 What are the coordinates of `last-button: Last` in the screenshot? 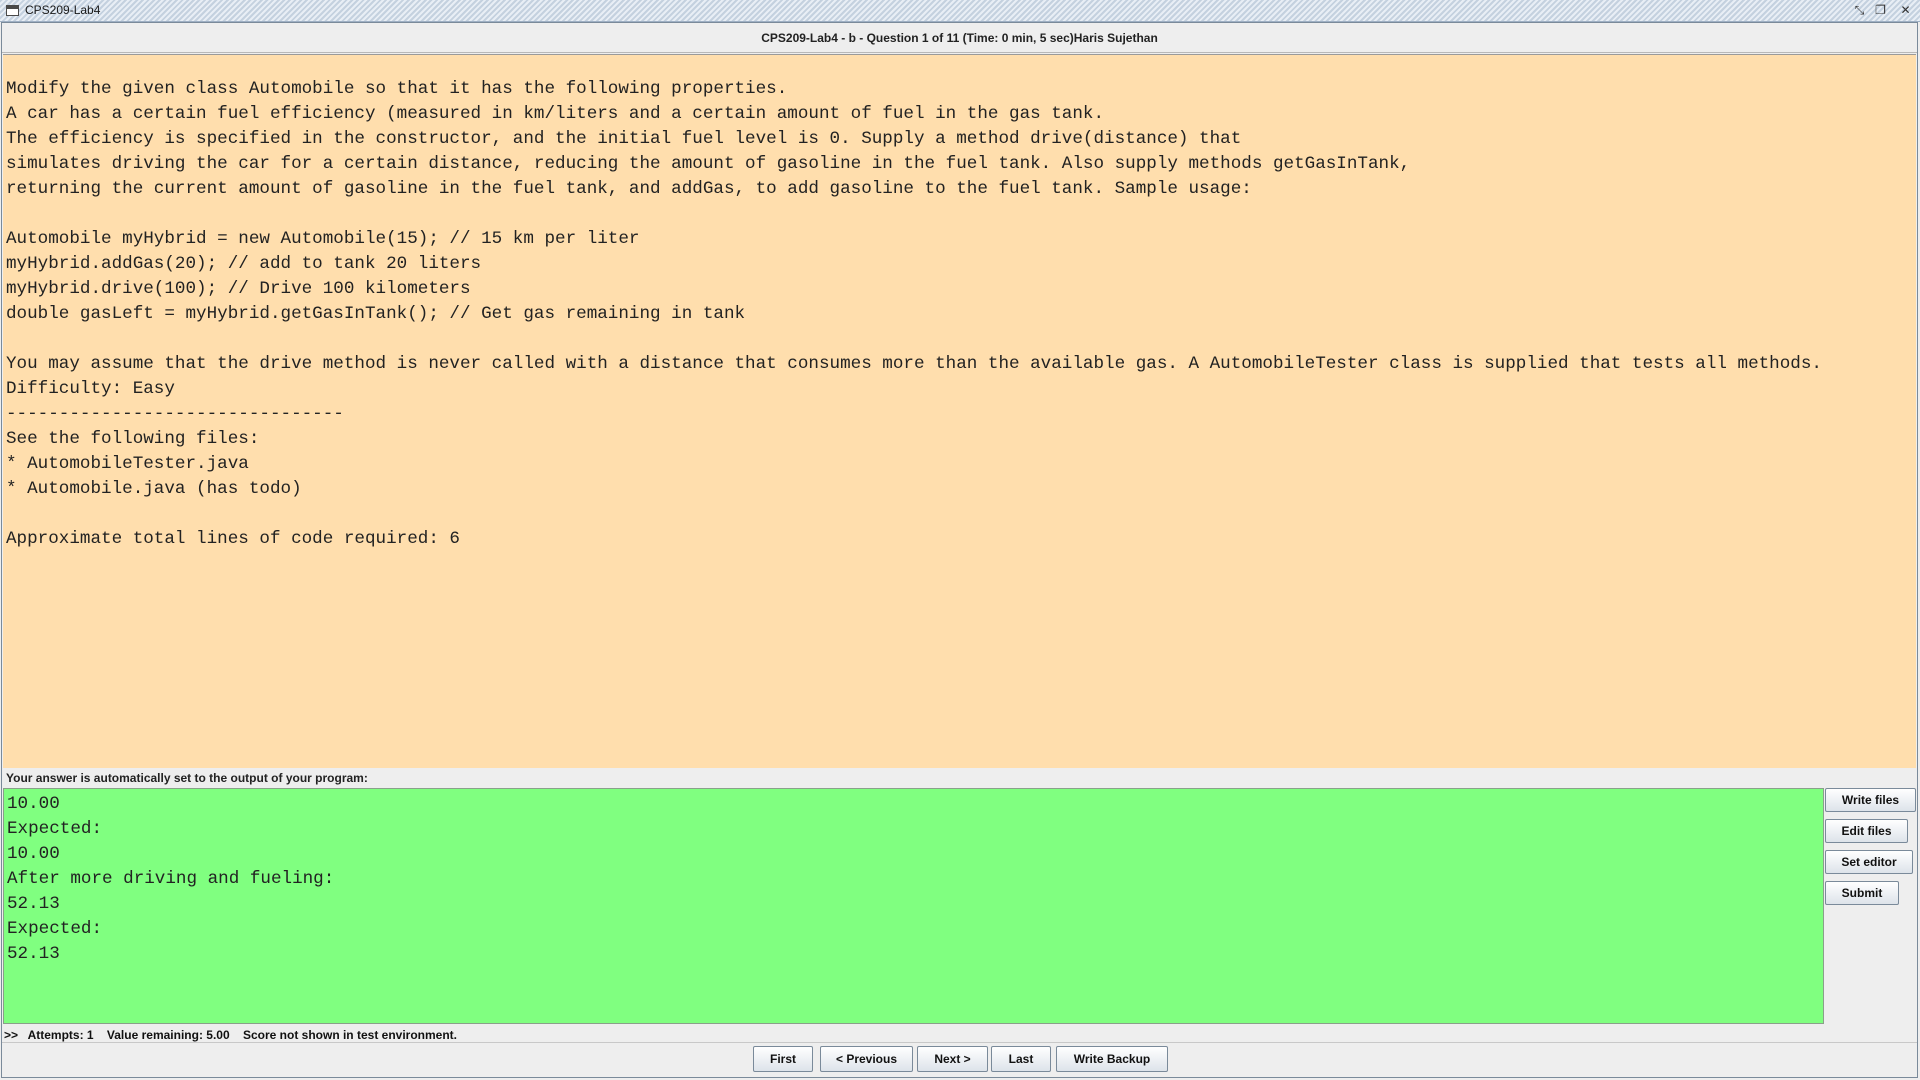 It's located at (1021, 1059).